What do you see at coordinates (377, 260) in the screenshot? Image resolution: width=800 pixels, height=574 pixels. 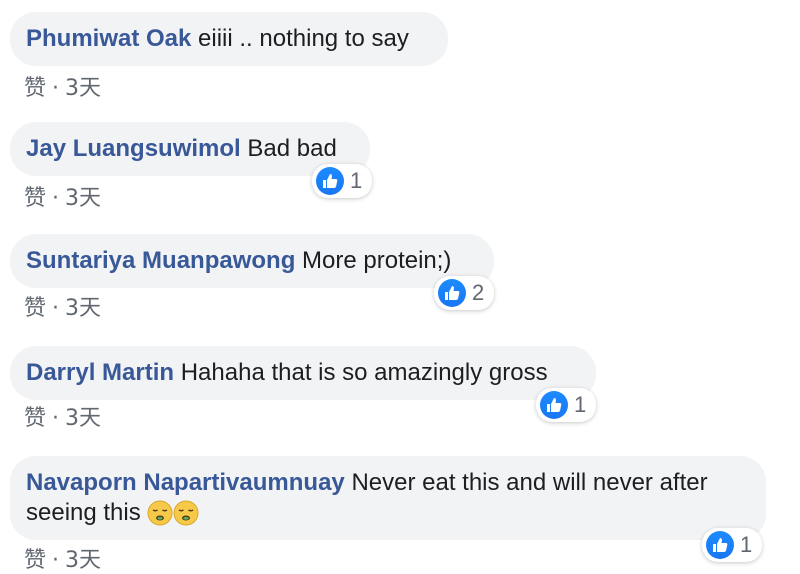 I see `comment-text: More protein;)` at bounding box center [377, 260].